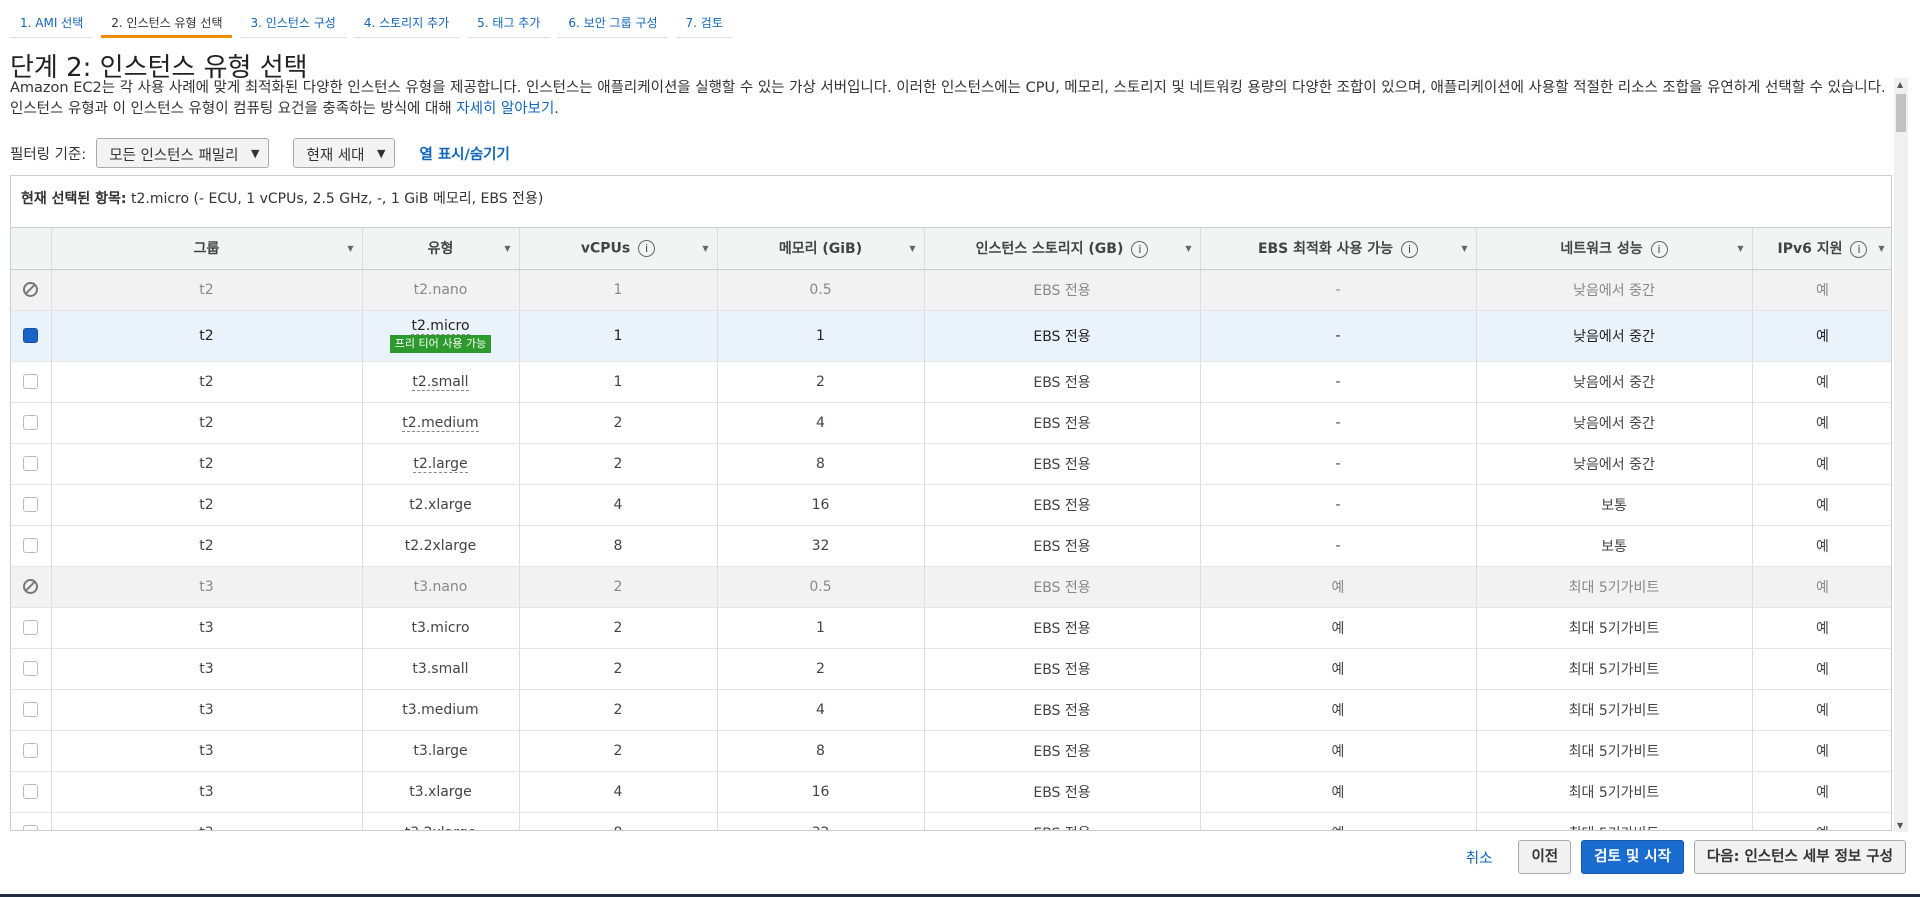 The image size is (1920, 897). Describe the element at coordinates (951, 505) in the screenshot. I see `table-row: t2 t2.xlarge 4 16 EBS 전용 - 보통 예` at that location.